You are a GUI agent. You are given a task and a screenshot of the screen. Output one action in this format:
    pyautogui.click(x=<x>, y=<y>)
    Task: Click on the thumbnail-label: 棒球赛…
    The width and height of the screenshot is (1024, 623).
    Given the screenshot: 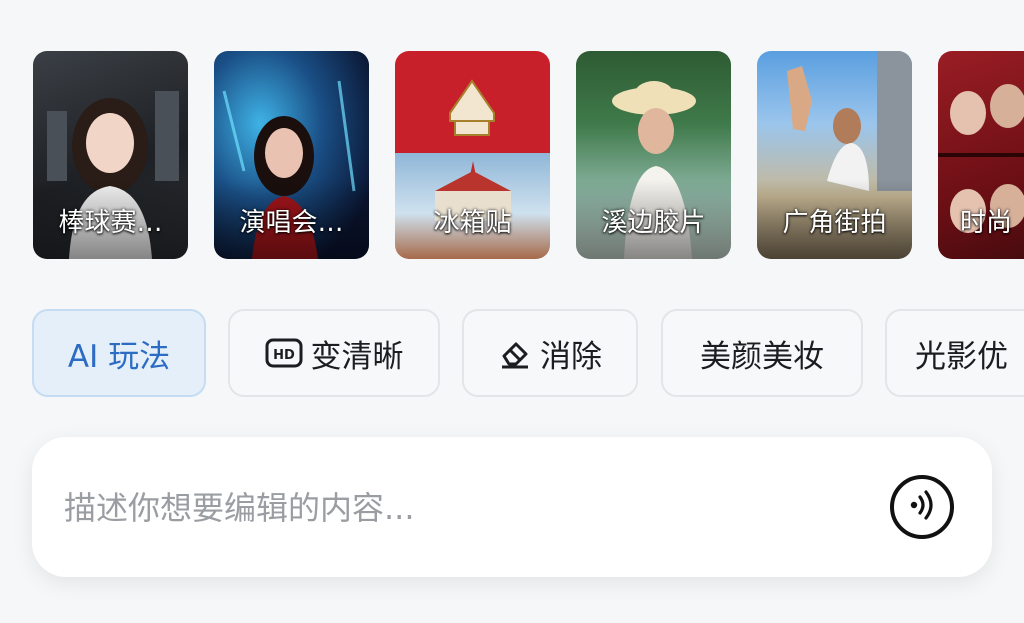 What is the action you would take?
    pyautogui.click(x=110, y=223)
    